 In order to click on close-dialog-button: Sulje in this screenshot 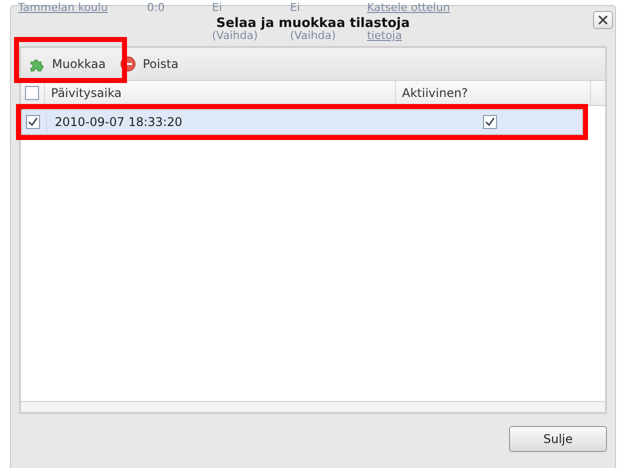, I will do `click(558, 439)`.